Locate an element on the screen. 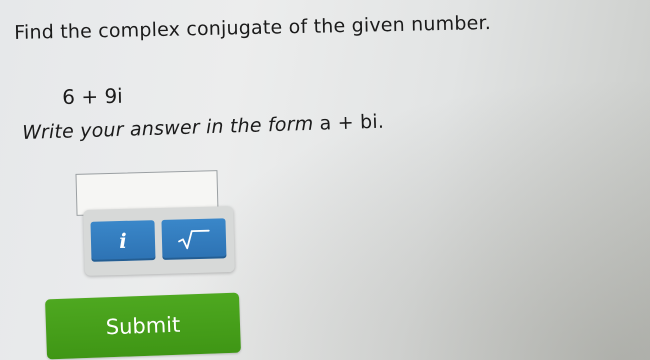 This screenshot has width=650, height=360. square-root-button is located at coordinates (194, 239).